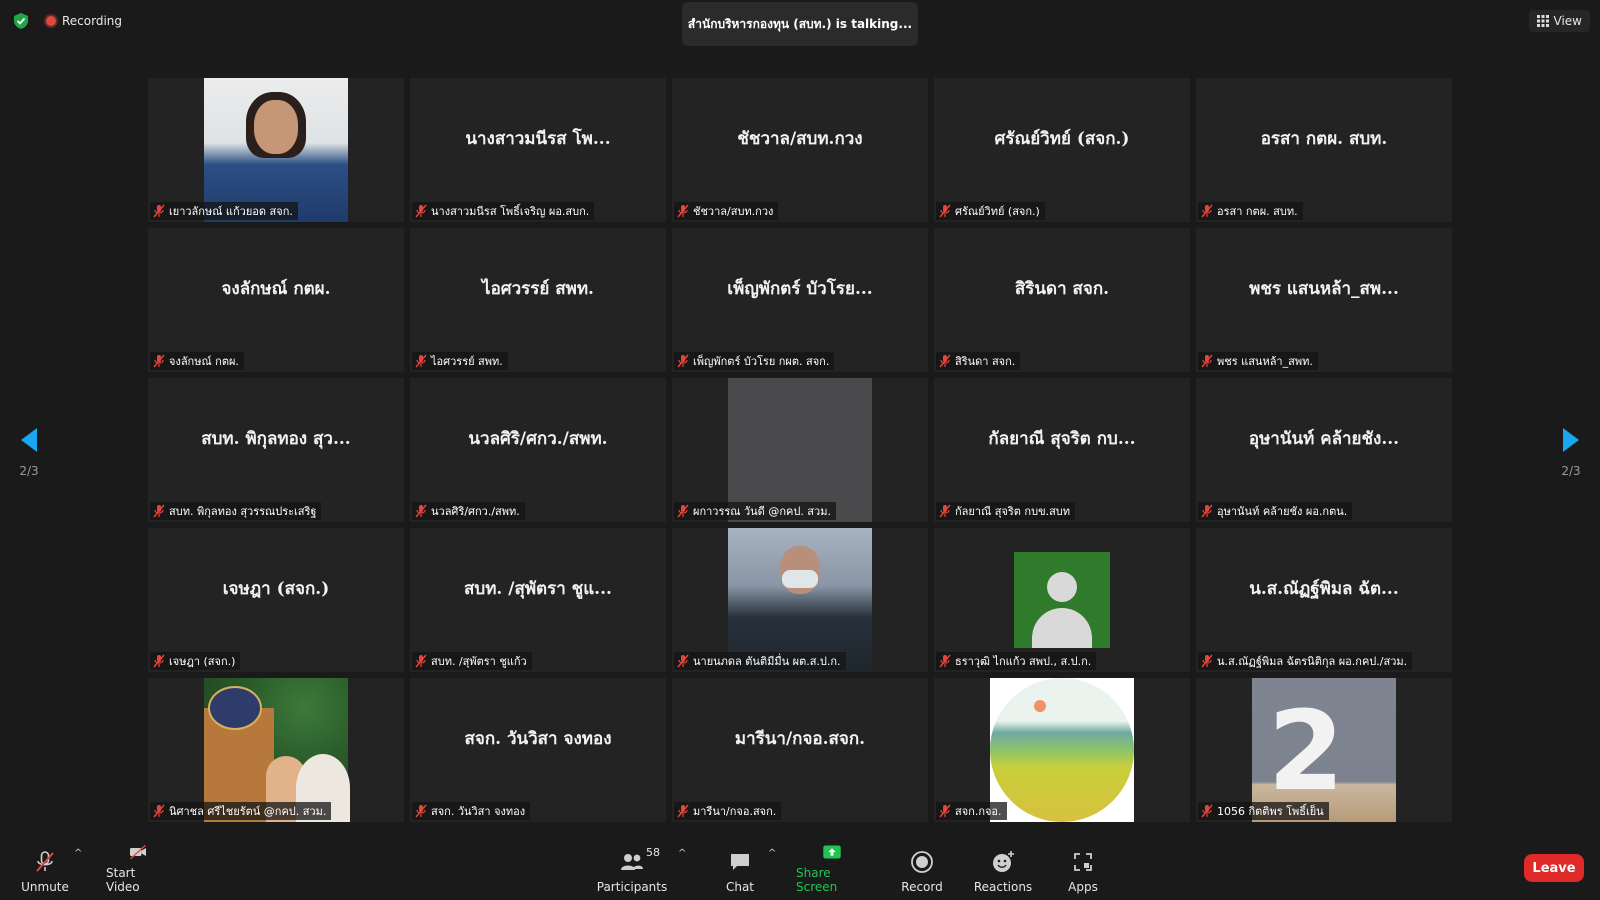 The width and height of the screenshot is (1600, 900). Describe the element at coordinates (1083, 862) in the screenshot. I see `apps-icon` at that location.